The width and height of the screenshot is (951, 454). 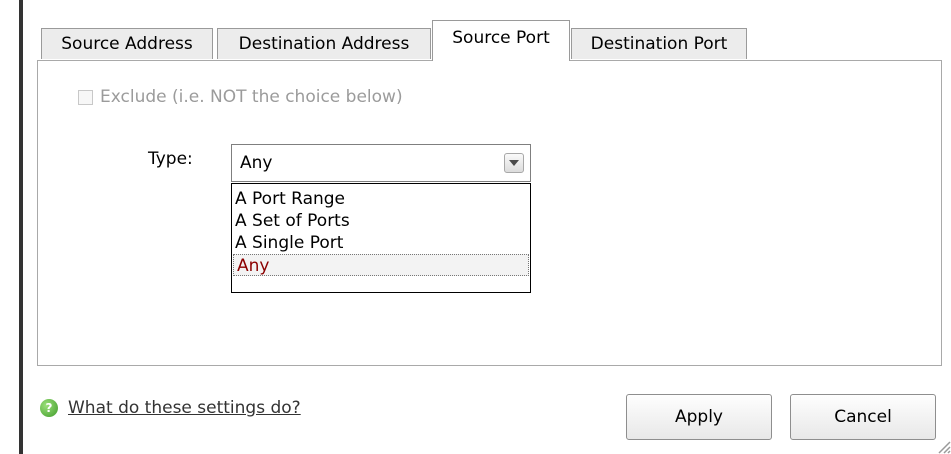 What do you see at coordinates (324, 43) in the screenshot?
I see `tab-destination-address: Destination Address` at bounding box center [324, 43].